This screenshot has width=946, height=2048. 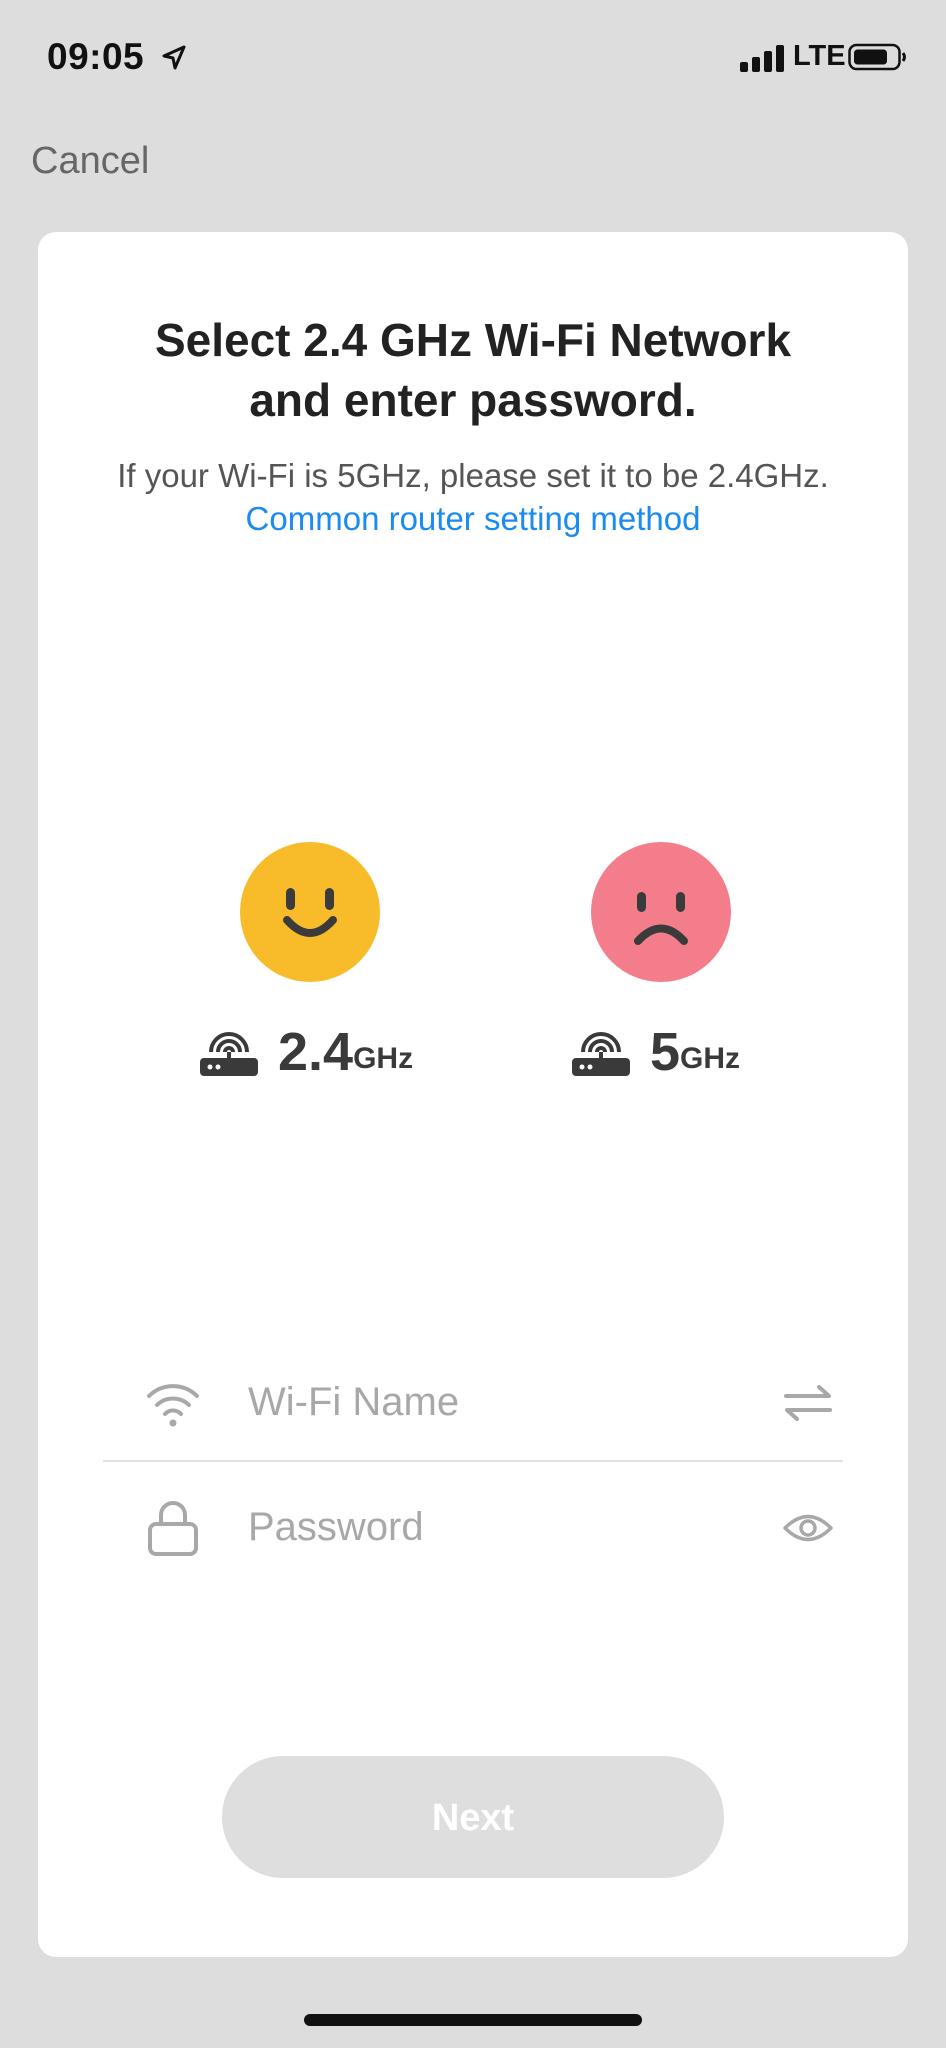 I want to click on band-number: 2.4, so click(x=316, y=1052).